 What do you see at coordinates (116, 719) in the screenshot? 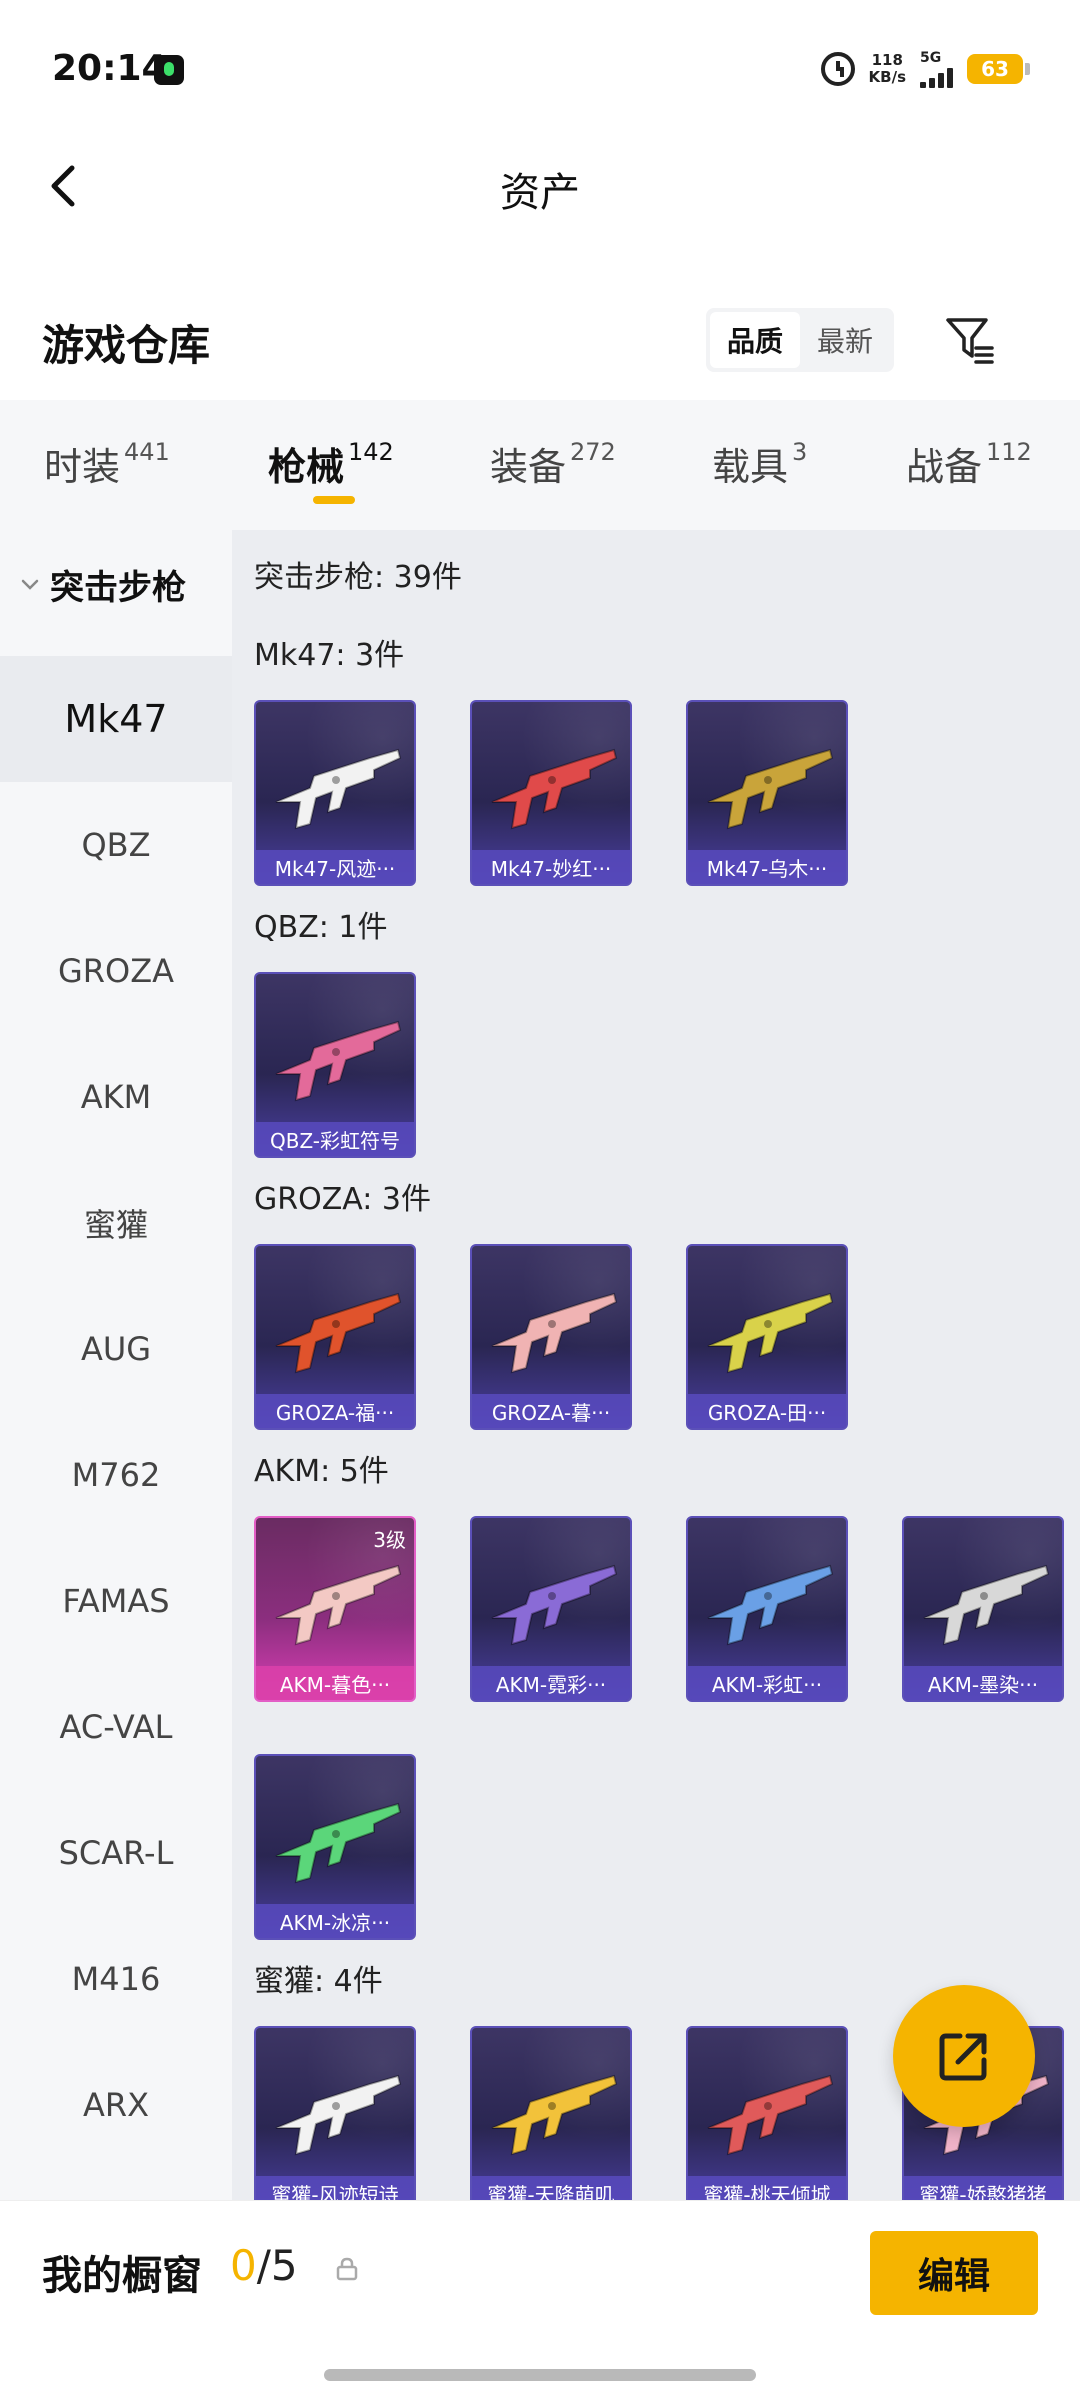
I see `sidebar-item: Mk47` at bounding box center [116, 719].